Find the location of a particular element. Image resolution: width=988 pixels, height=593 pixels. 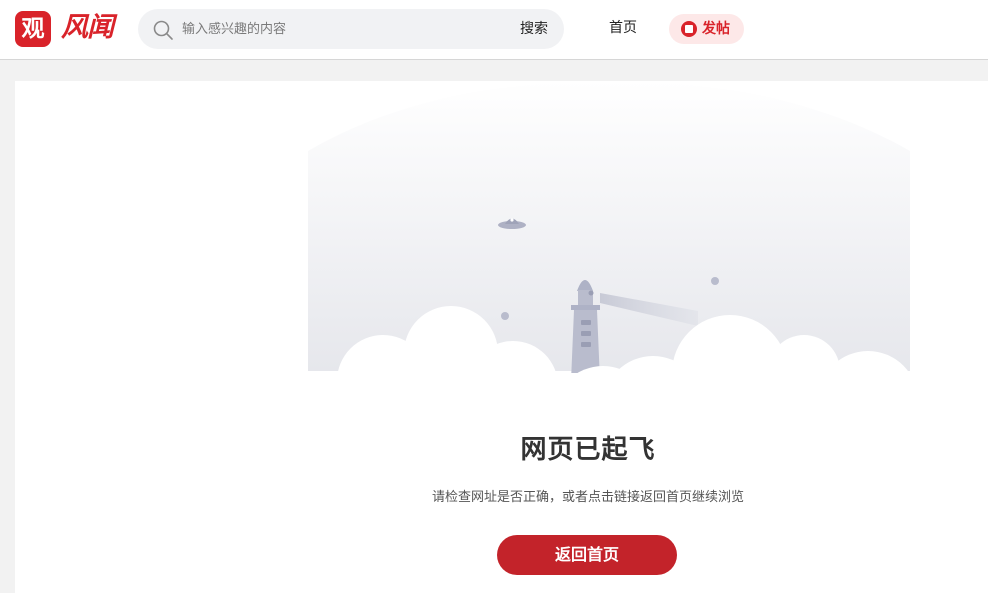

search-bar: 搜索 is located at coordinates (351, 29).